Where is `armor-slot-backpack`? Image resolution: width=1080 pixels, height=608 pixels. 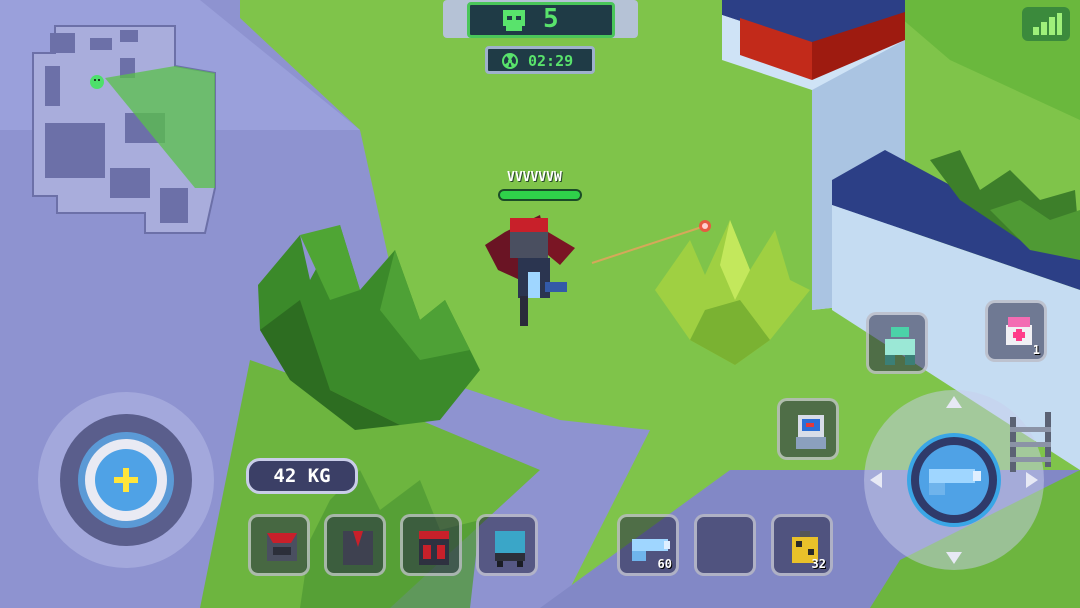 armor-slot-backpack is located at coordinates (431, 545).